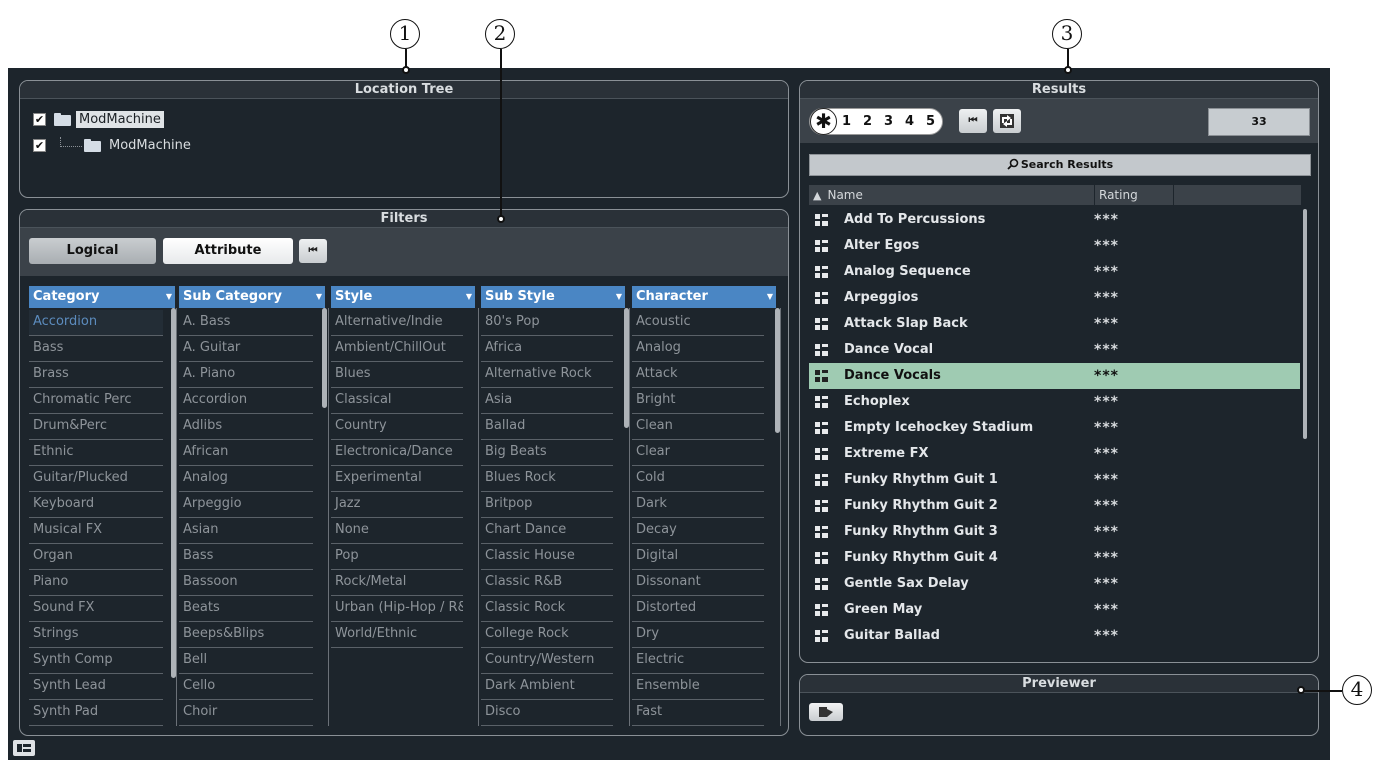 The height and width of the screenshot is (760, 1373). What do you see at coordinates (846, 122) in the screenshot?
I see `rating-1: 1` at bounding box center [846, 122].